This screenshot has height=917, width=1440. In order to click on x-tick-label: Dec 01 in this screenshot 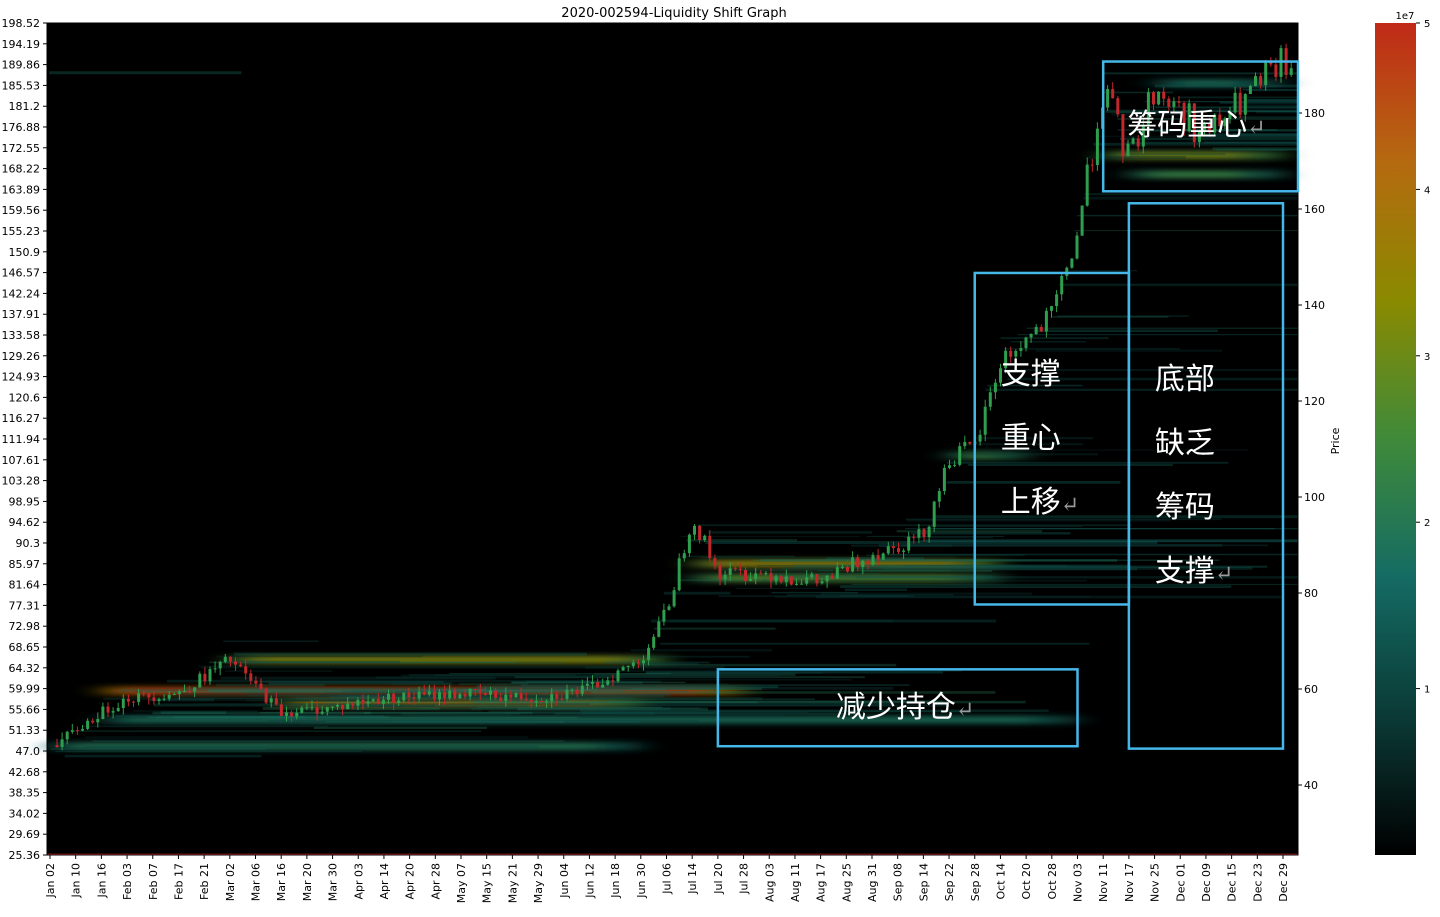, I will do `click(1180, 882)`.